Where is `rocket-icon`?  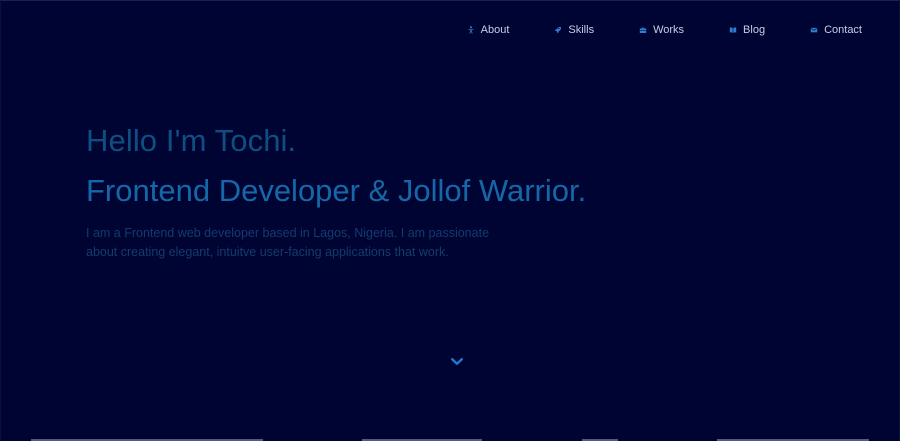 rocket-icon is located at coordinates (558, 30).